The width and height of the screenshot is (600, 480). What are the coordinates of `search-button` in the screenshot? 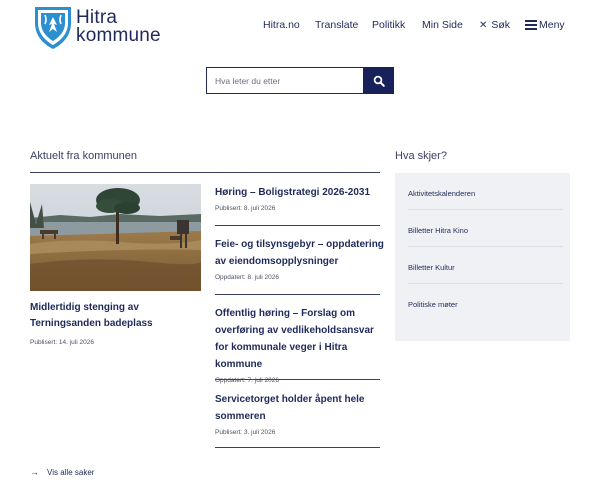 It's located at (378, 80).